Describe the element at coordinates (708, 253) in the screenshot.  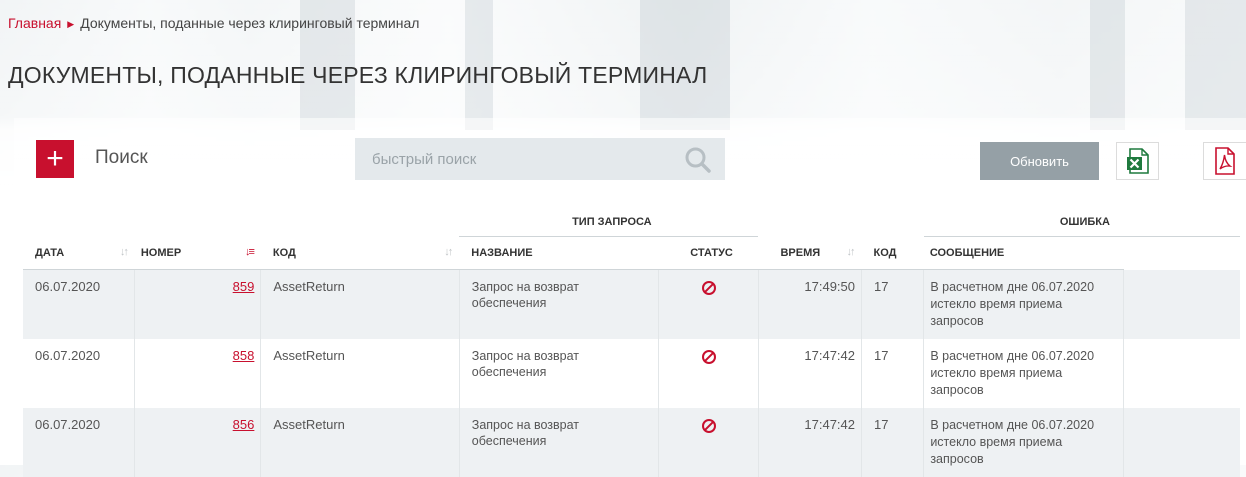
I see `column-header-status: СТАТУС` at that location.